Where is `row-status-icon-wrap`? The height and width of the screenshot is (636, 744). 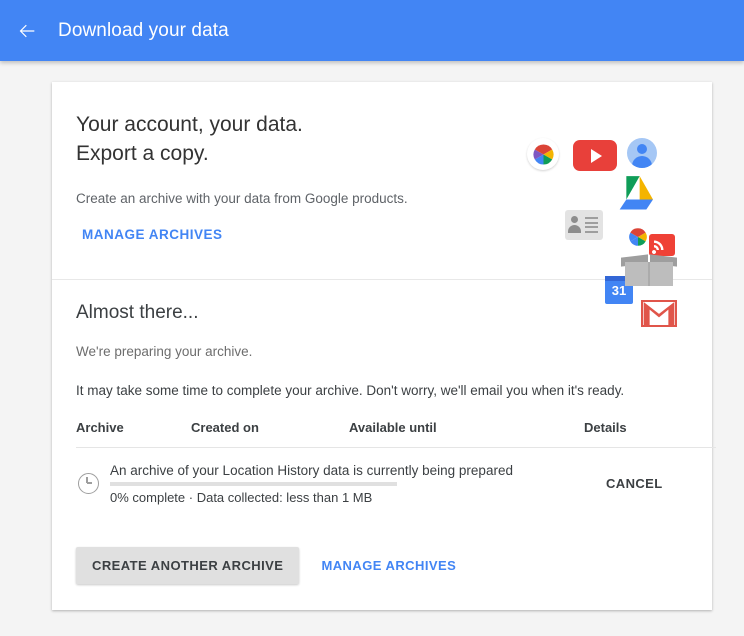 row-status-icon-wrap is located at coordinates (93, 483).